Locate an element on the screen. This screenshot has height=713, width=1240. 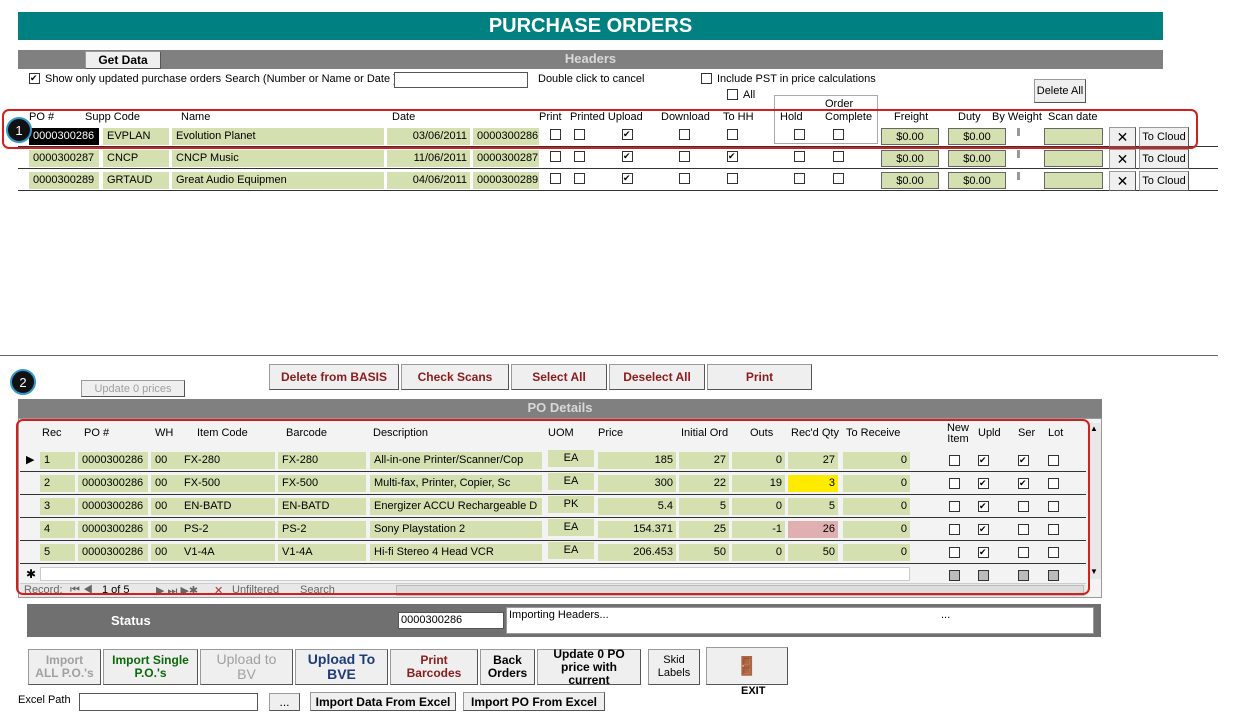
delete-all-button: Delete All is located at coordinates (1060, 91).